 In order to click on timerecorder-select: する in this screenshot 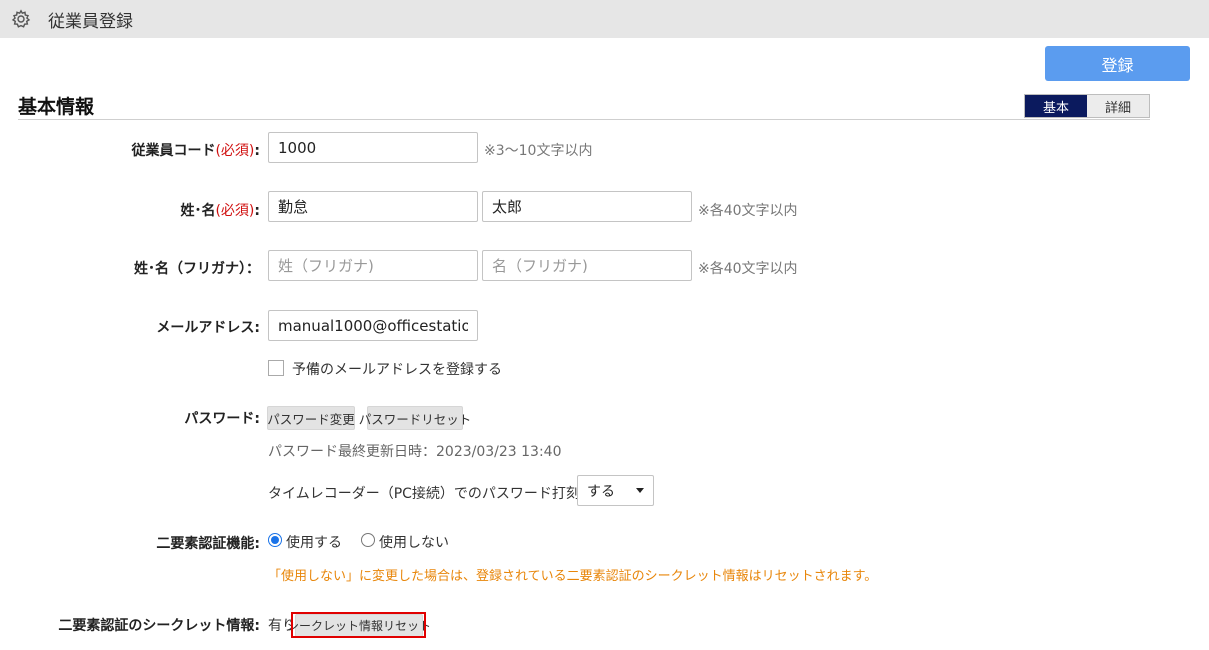, I will do `click(615, 490)`.